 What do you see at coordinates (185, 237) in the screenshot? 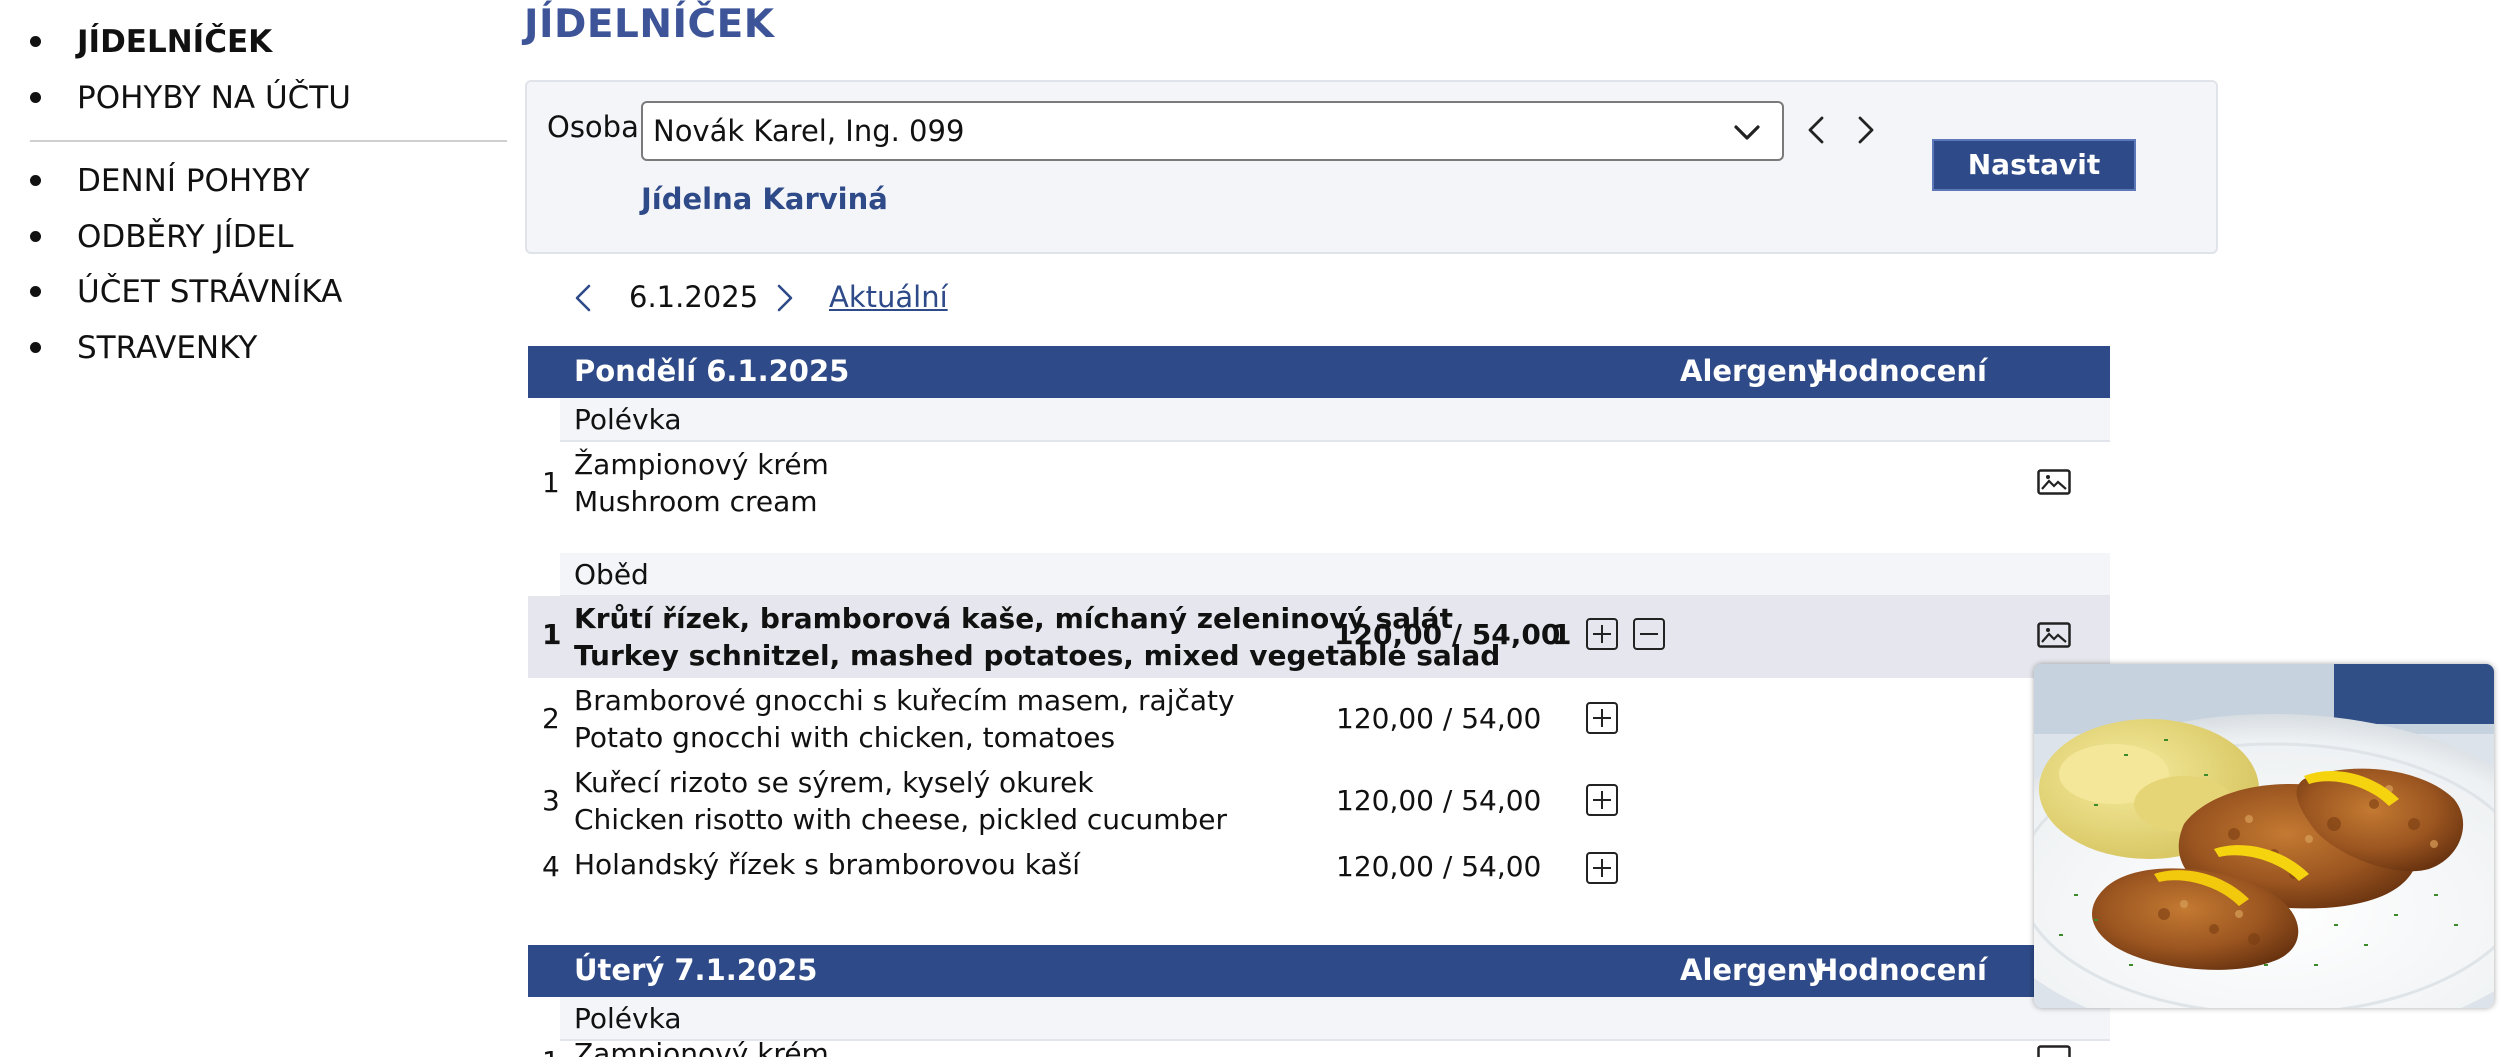
I see `nav-item-label: ODBĚRY JÍDEL` at bounding box center [185, 237].